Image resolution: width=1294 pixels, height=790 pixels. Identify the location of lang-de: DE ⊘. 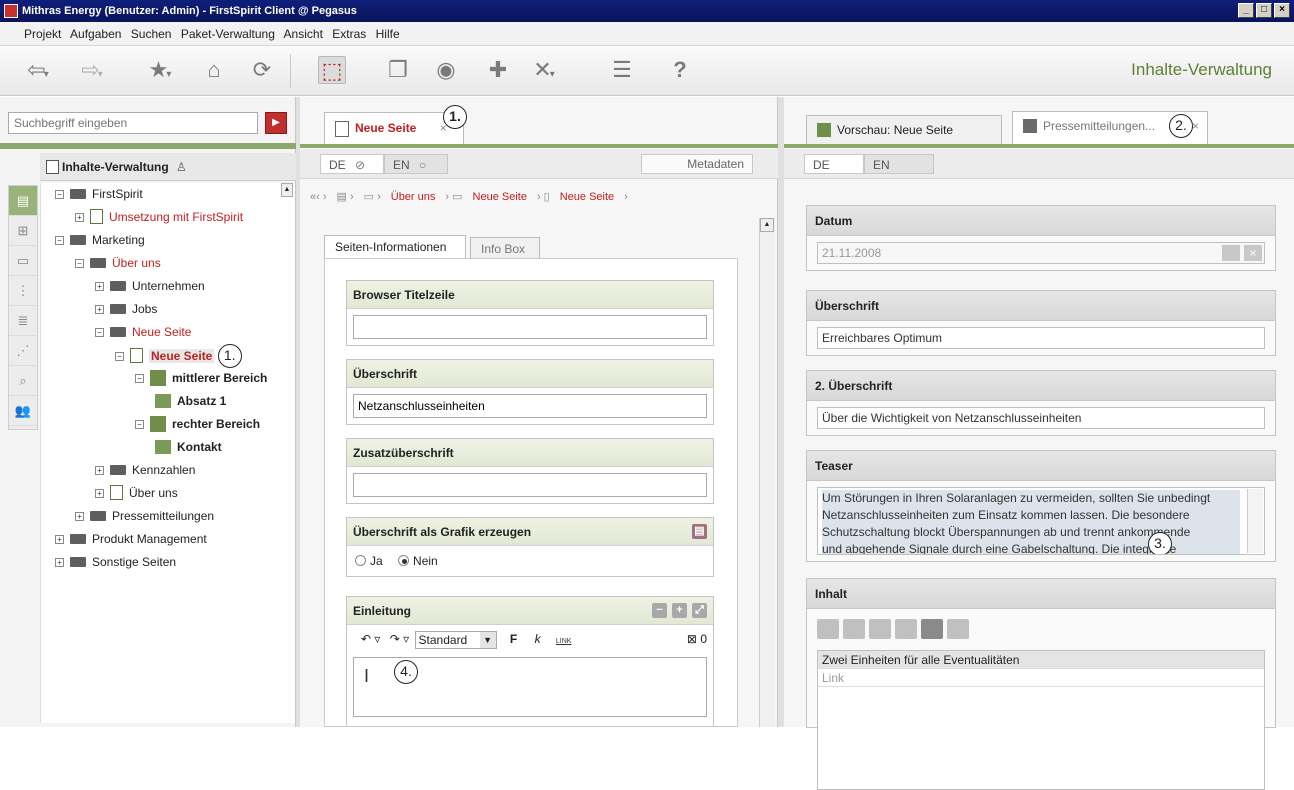
(352, 164).